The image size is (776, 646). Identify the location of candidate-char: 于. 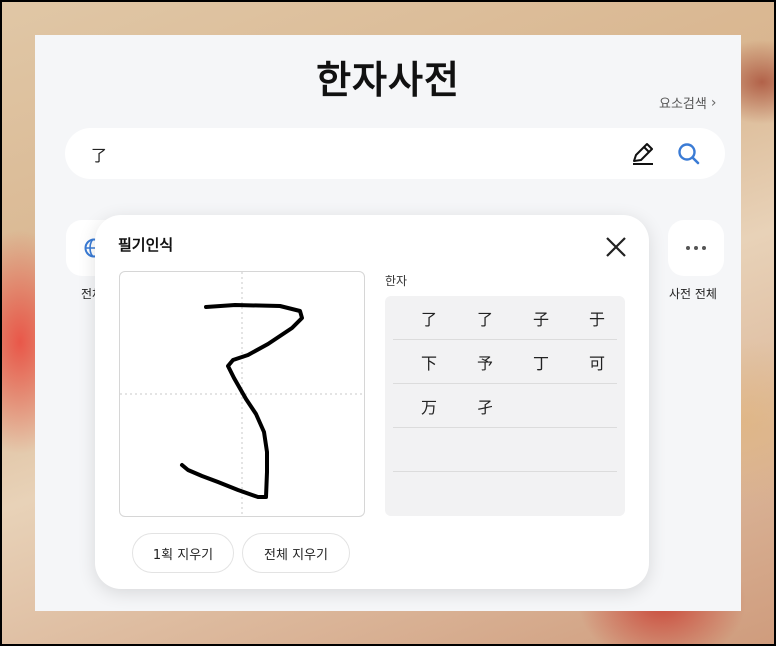
(597, 318).